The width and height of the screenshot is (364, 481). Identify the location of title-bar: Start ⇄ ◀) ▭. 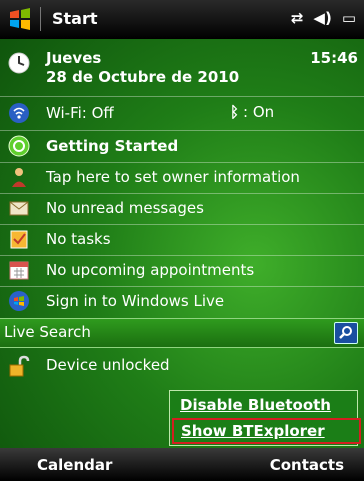
(182, 19).